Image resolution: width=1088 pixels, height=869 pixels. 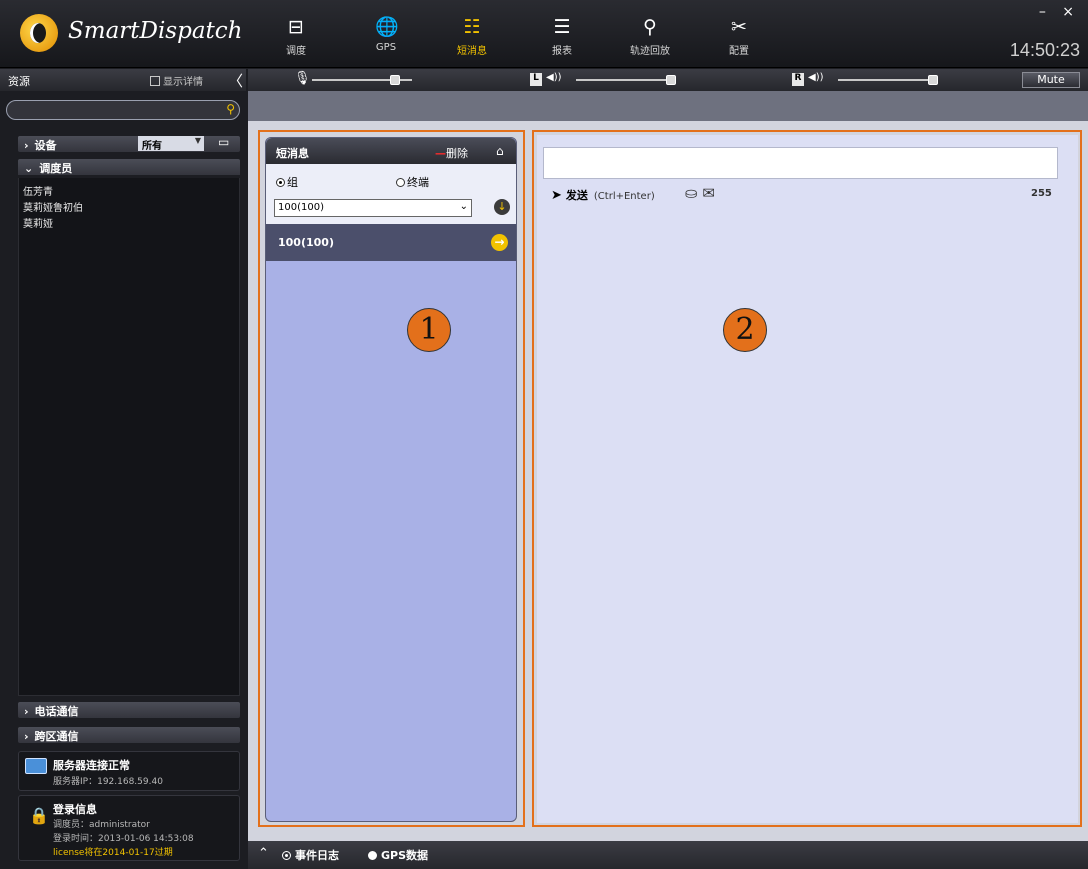 What do you see at coordinates (1044, 50) in the screenshot?
I see `clock: 14:50:23` at bounding box center [1044, 50].